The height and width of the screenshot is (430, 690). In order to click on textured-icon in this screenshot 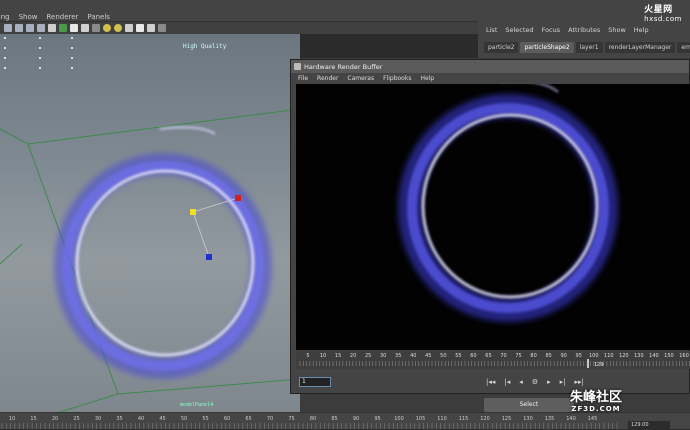, I will do `click(52, 28)`.